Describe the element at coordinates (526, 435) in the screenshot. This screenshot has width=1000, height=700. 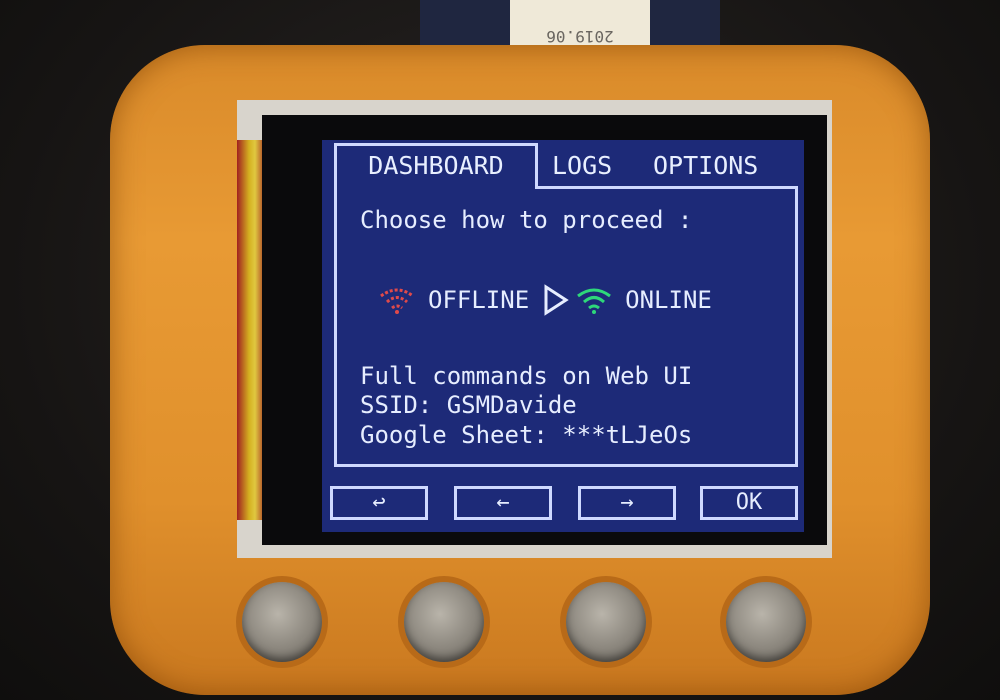
I see `info-google-sheet: Google Sheet: ***tLJeOs` at that location.